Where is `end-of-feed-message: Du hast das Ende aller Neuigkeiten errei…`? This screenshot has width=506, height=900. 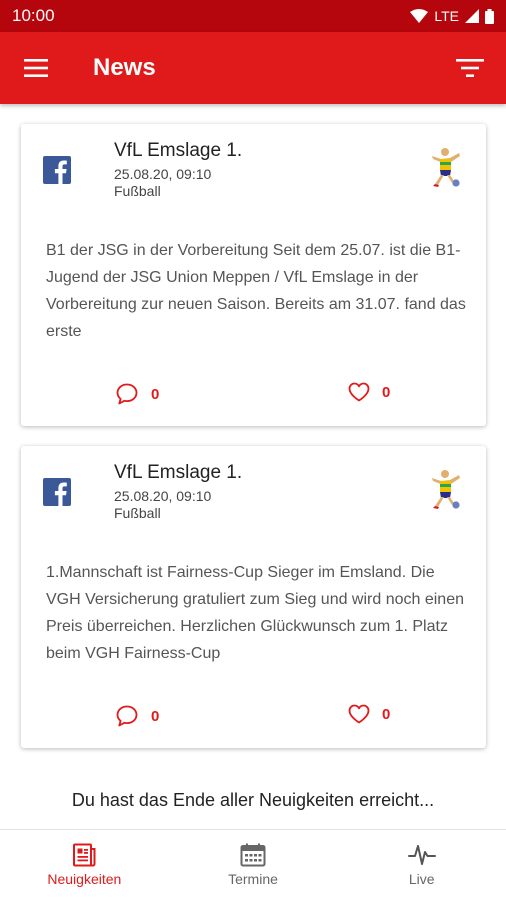 end-of-feed-message: Du hast das Ende aller Neuigkeiten errei… is located at coordinates (253, 800).